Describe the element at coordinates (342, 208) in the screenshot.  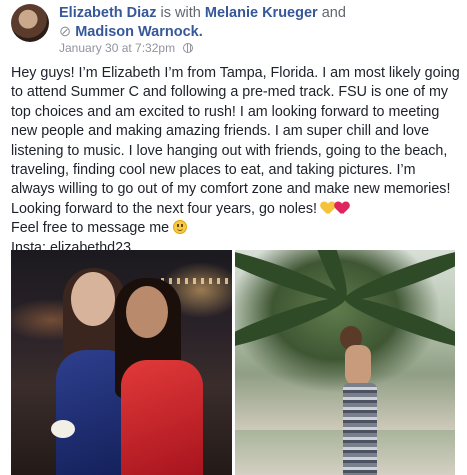
I see `red-heart-icon` at that location.